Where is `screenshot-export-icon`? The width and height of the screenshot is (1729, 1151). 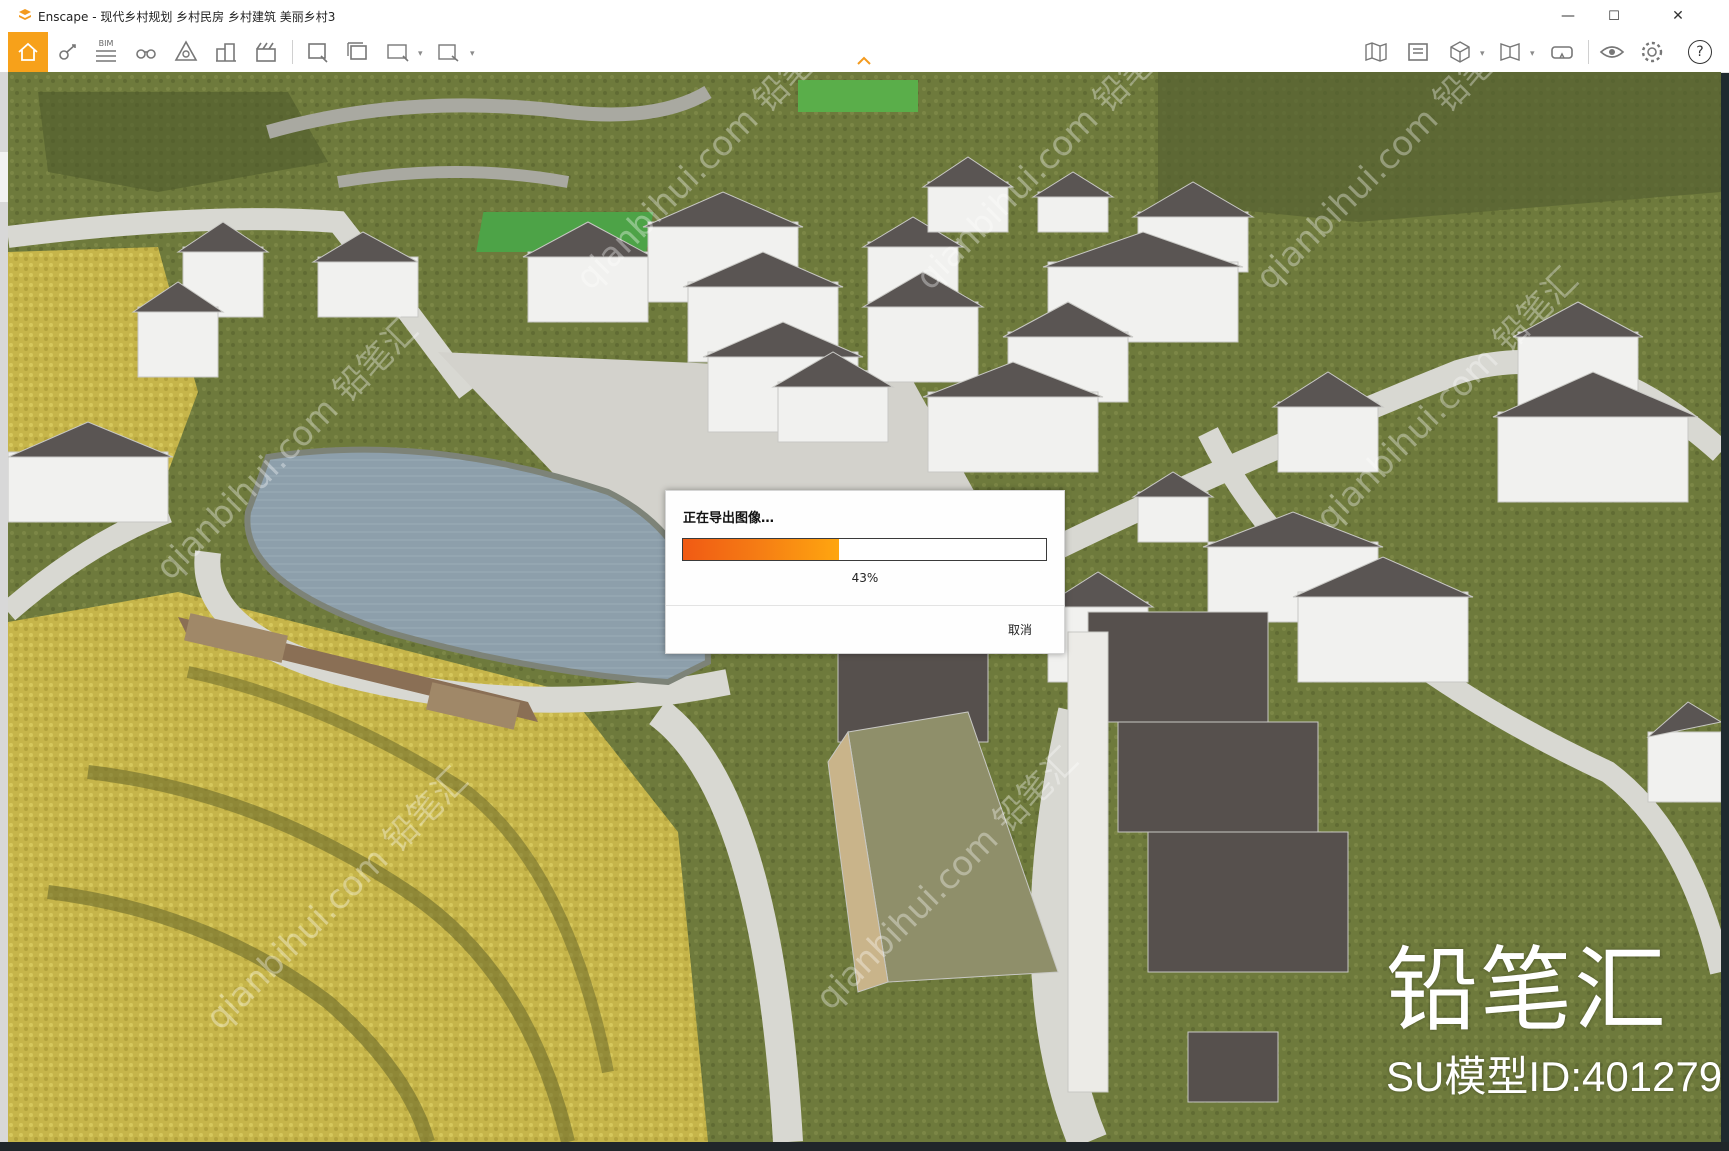
screenshot-export-icon is located at coordinates (318, 53).